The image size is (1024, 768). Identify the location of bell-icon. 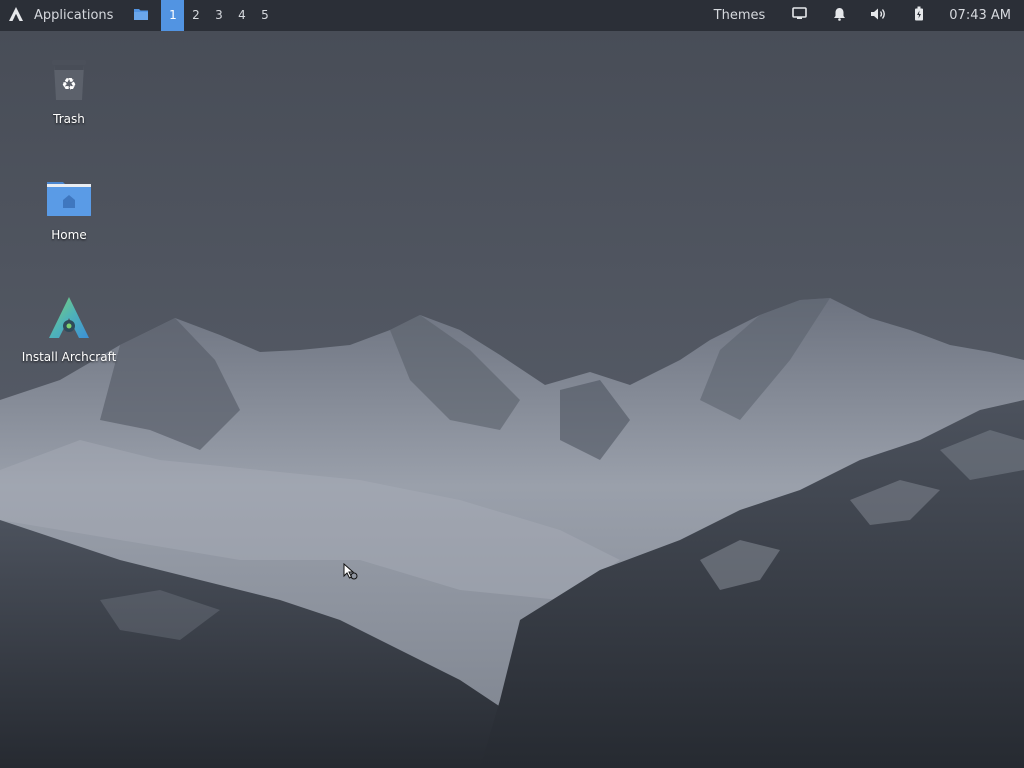
(839, 16).